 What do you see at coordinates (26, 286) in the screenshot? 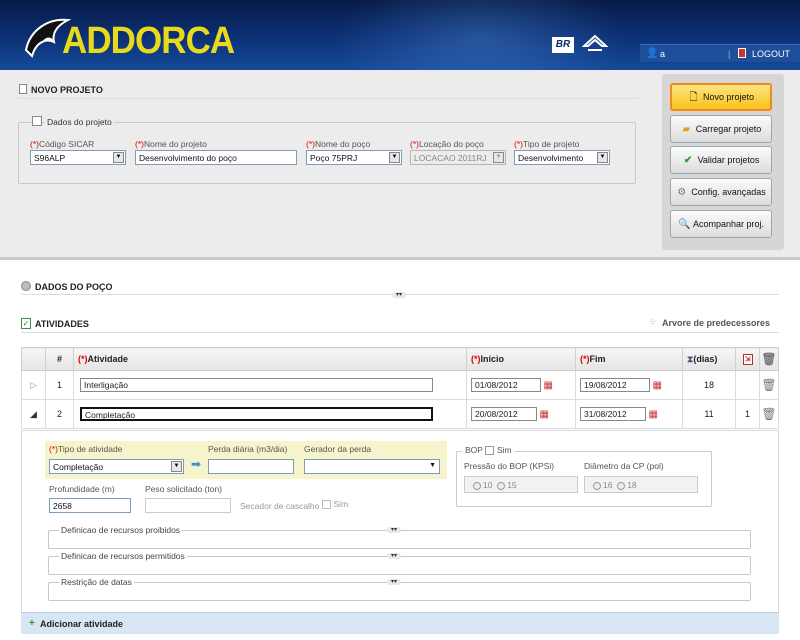
I see `disc-icon` at bounding box center [26, 286].